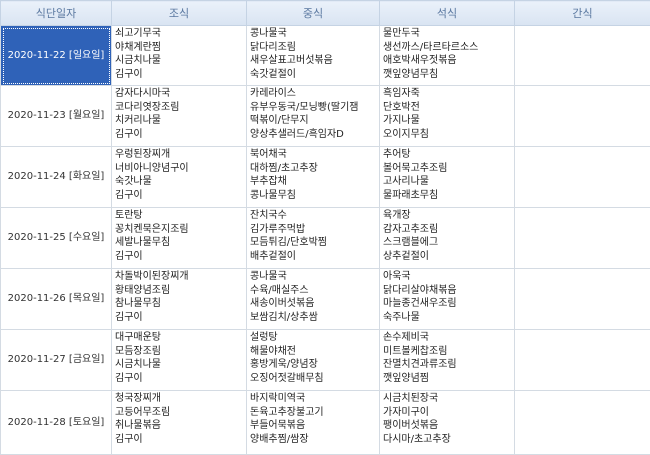  I want to click on dish-item: 부추잡채, so click(314, 182).